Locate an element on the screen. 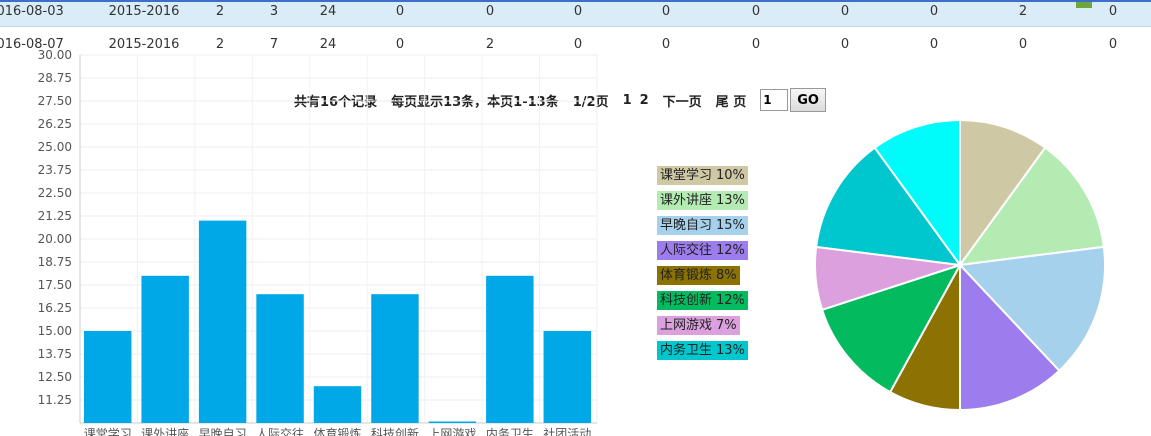 The height and width of the screenshot is (436, 1151). legend-label: 体育锻炼 is located at coordinates (686, 275).